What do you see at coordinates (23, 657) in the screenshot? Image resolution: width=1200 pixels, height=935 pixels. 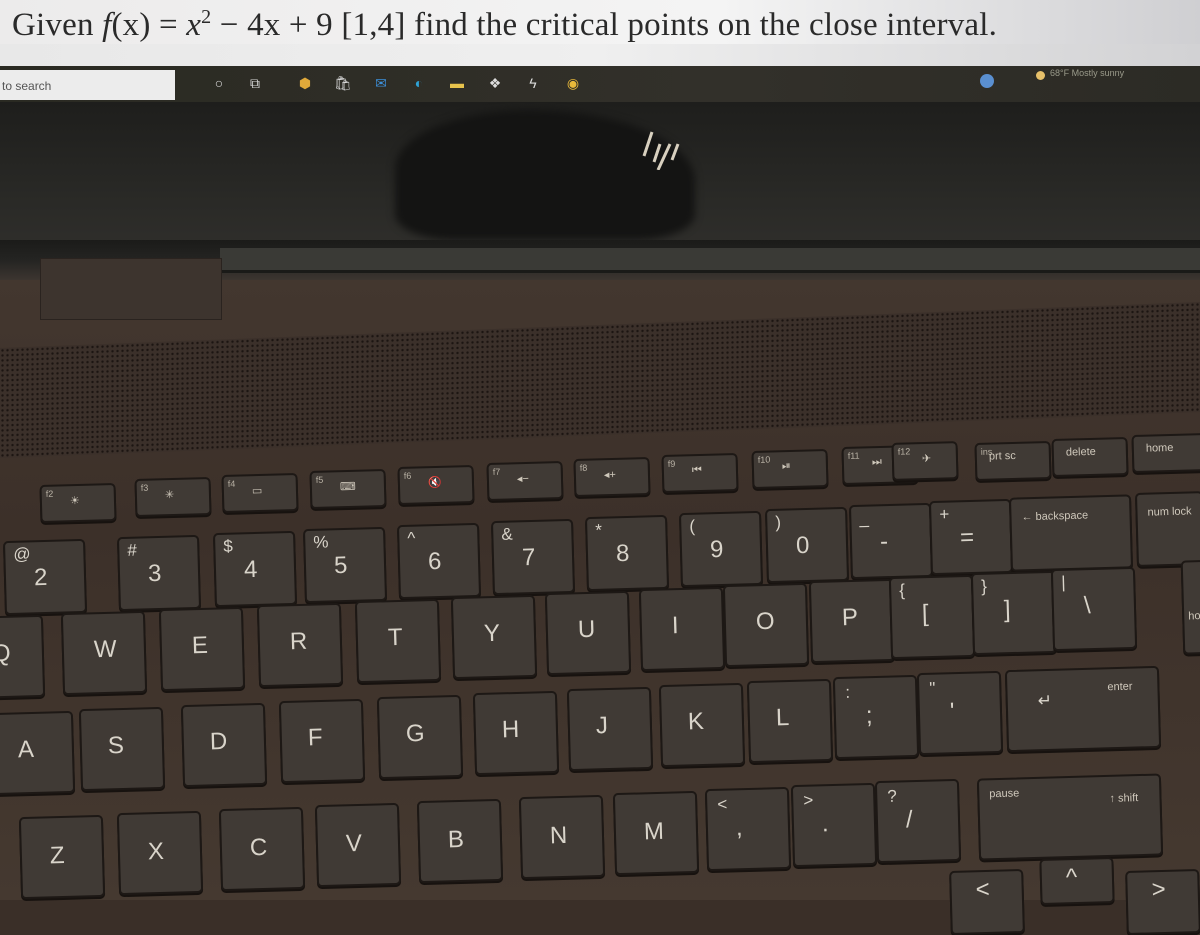 I see `key-Q: Q` at bounding box center [23, 657].